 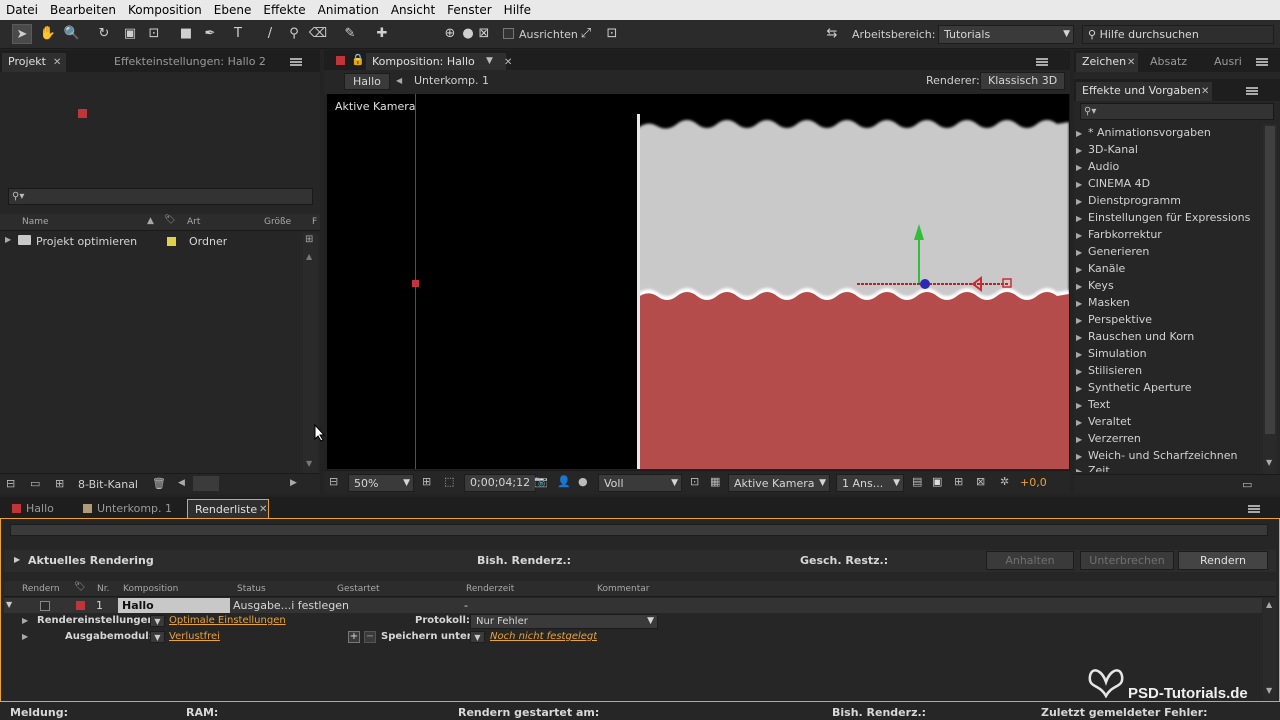 What do you see at coordinates (1109, 370) in the screenshot?
I see `effect-category: ▶ Stilisieren` at bounding box center [1109, 370].